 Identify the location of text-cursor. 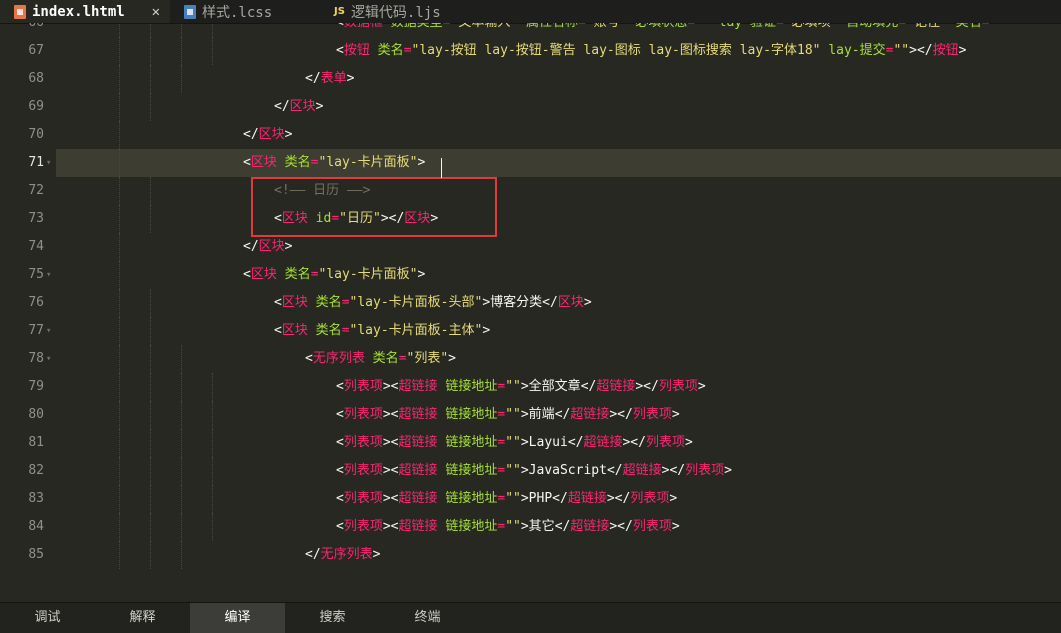
(441, 168).